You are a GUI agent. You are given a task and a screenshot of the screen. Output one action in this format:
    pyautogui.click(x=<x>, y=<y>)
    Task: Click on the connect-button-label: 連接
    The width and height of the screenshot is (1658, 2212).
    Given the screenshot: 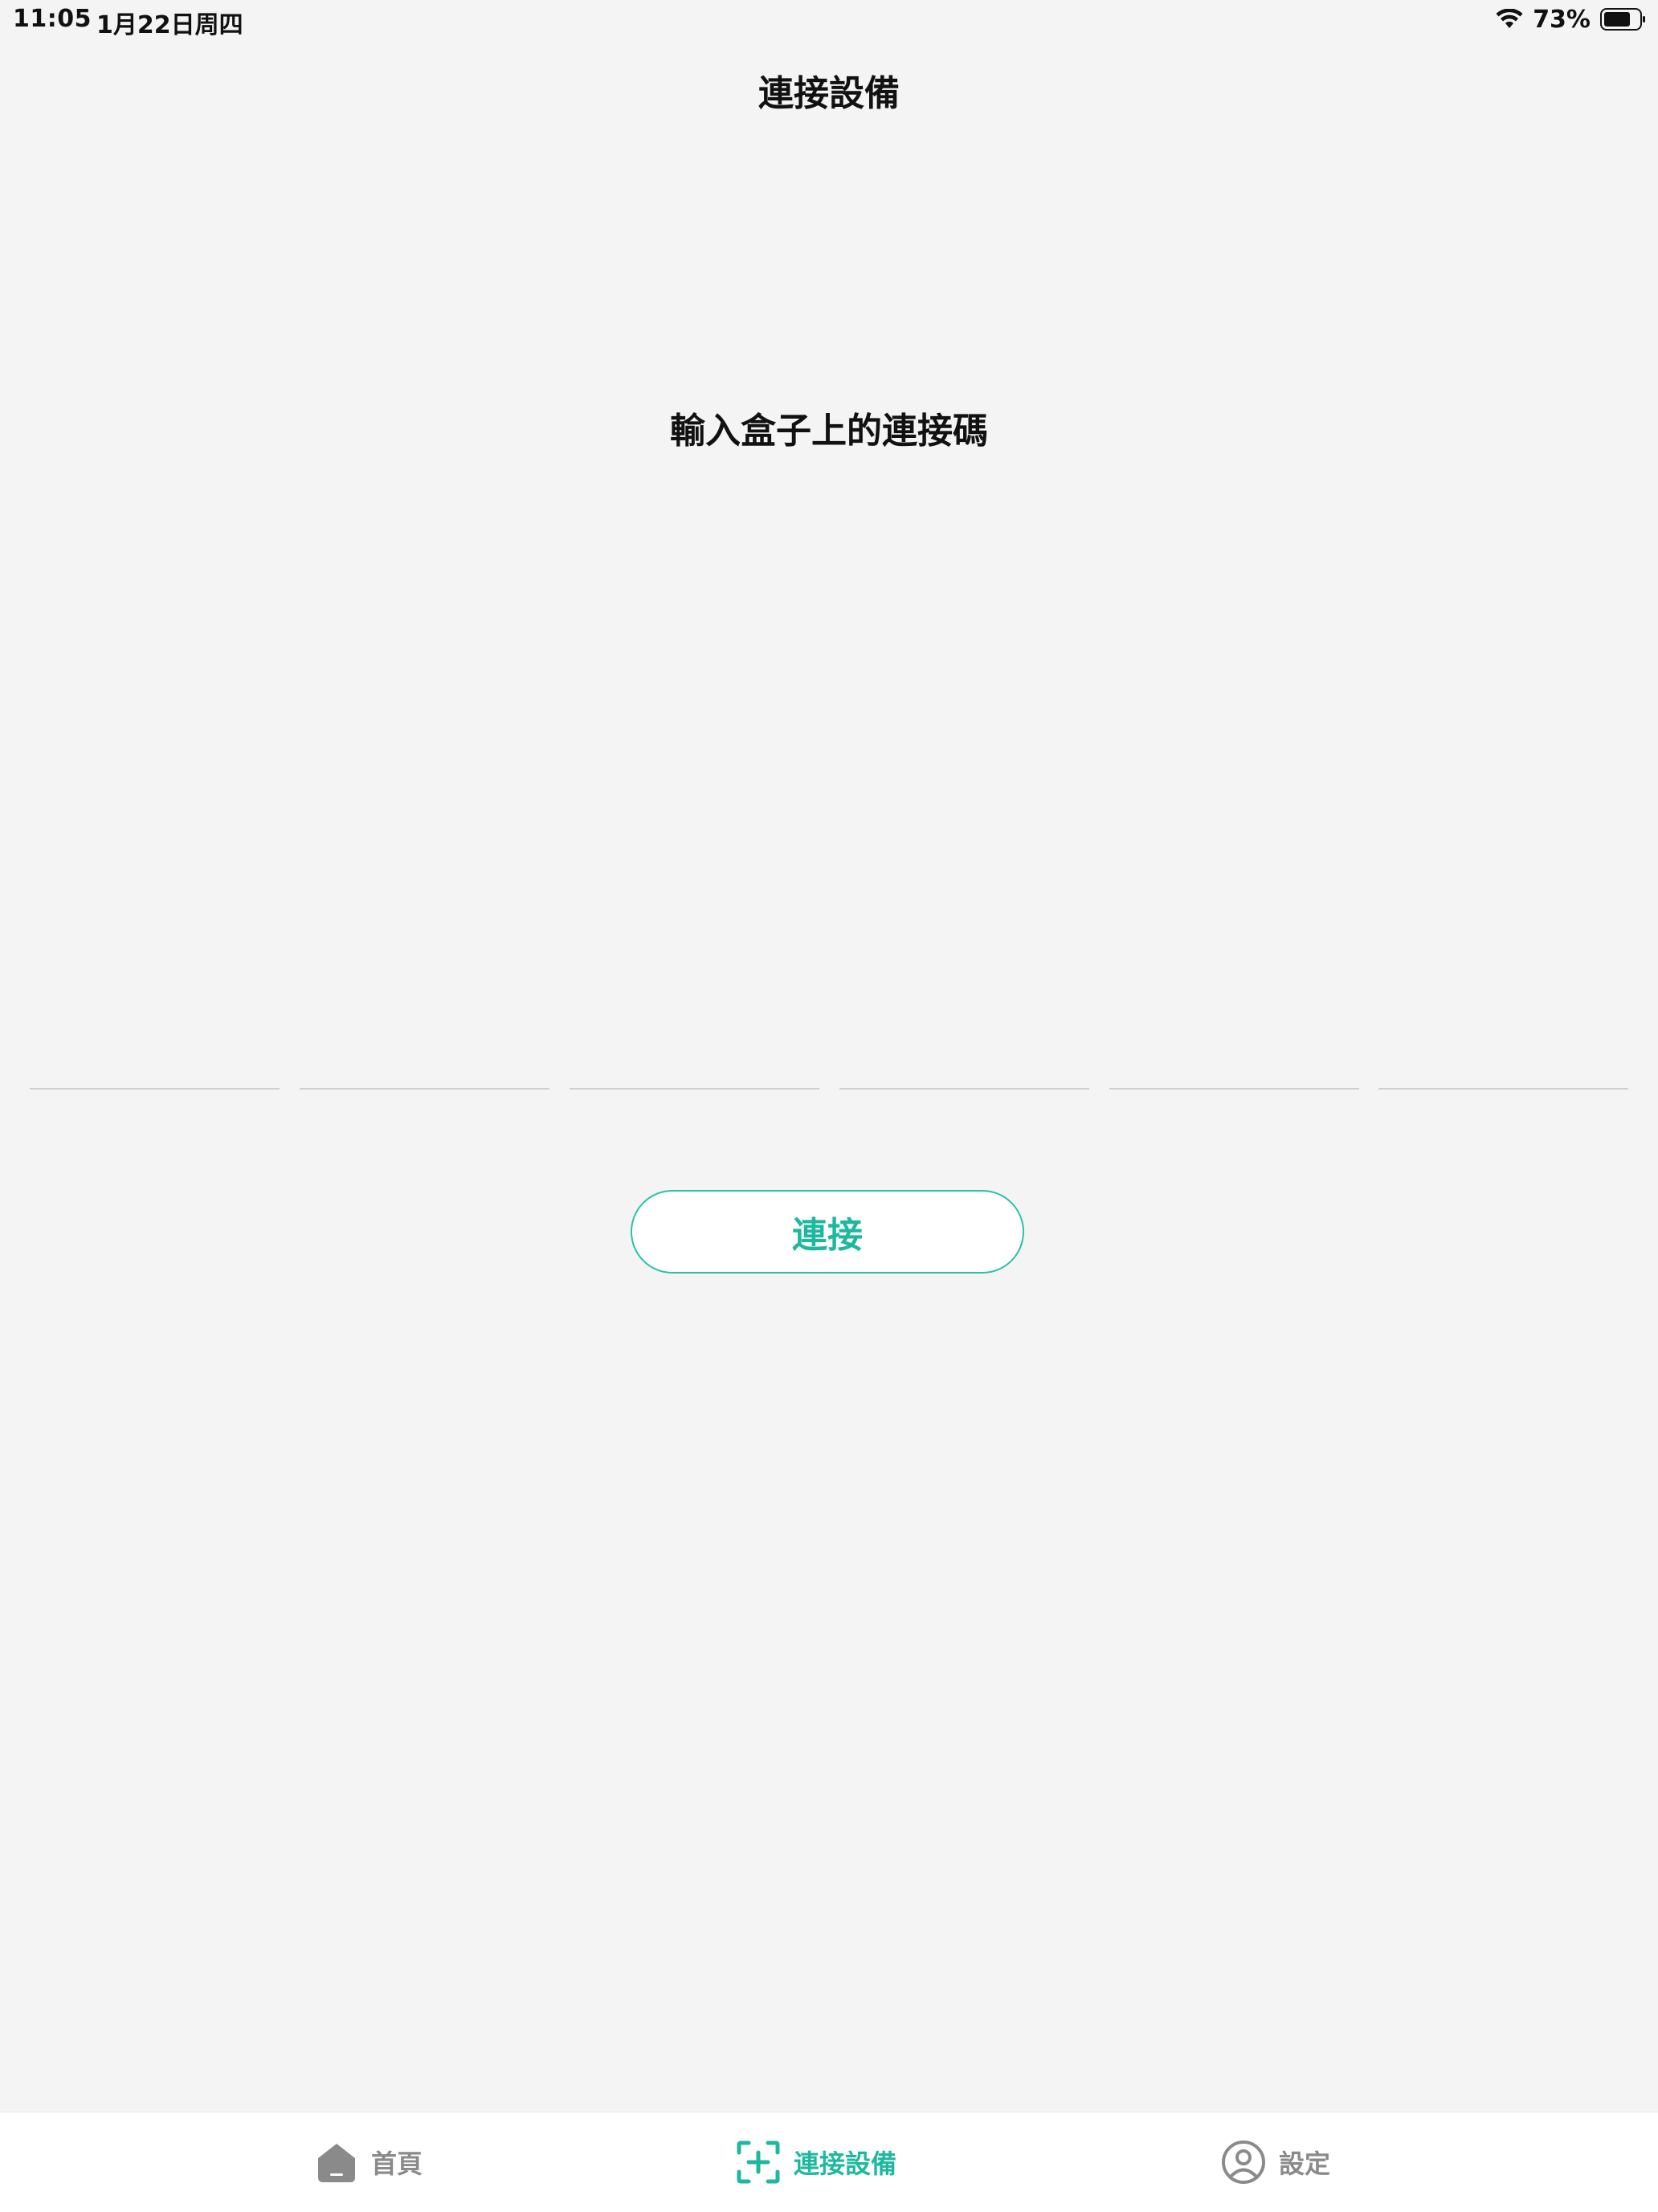 What is the action you would take?
    pyautogui.click(x=827, y=1236)
    